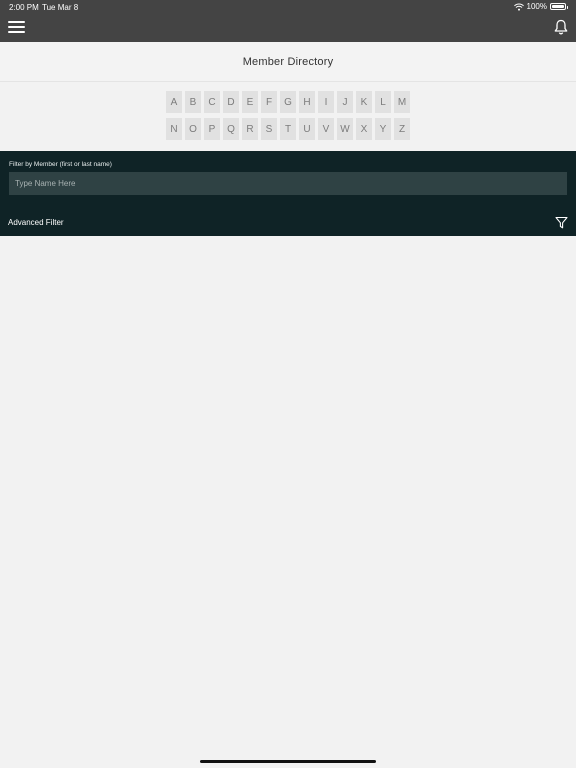  Describe the element at coordinates (345, 129) in the screenshot. I see `letter-key-w: W` at that location.